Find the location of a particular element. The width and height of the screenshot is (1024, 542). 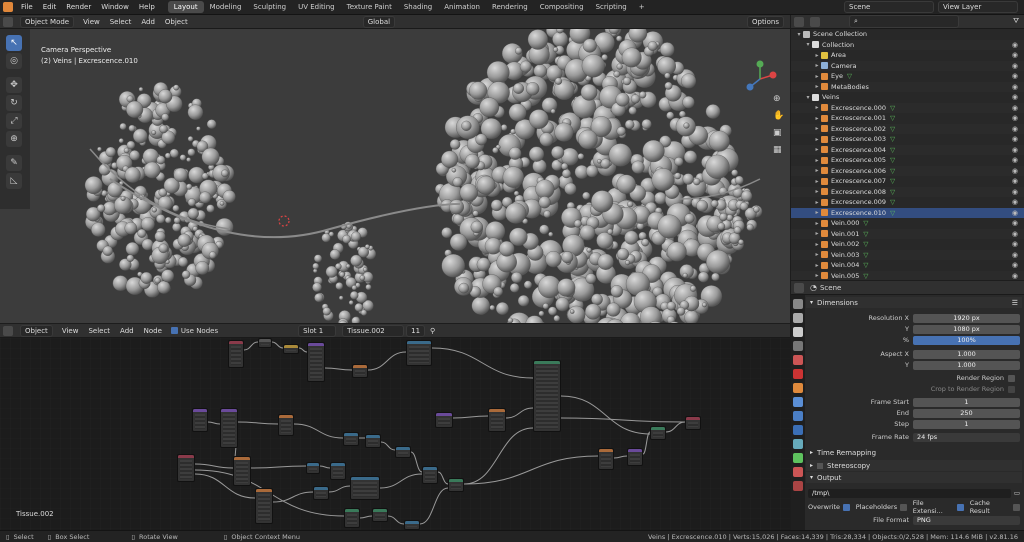

scene-tab-icon is located at coordinates (798, 360).